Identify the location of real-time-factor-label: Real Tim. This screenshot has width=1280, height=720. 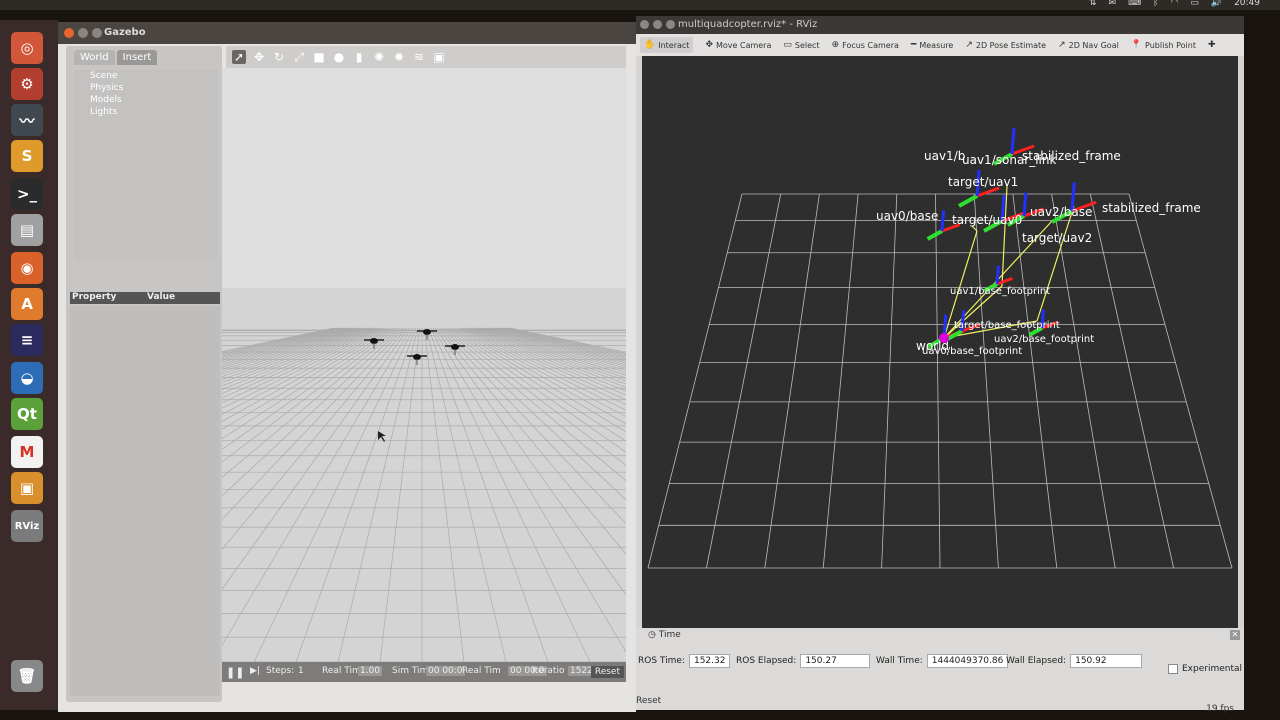
(341, 671).